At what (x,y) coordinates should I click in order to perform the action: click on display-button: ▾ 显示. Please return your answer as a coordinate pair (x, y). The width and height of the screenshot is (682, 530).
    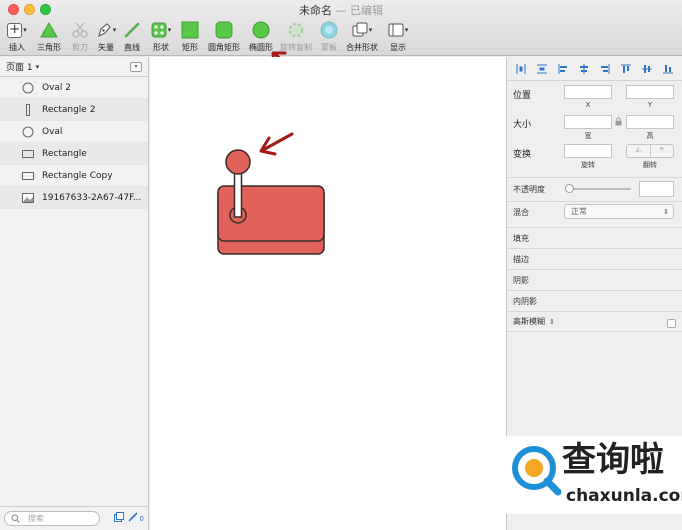
    Looking at the image, I should click on (398, 36).